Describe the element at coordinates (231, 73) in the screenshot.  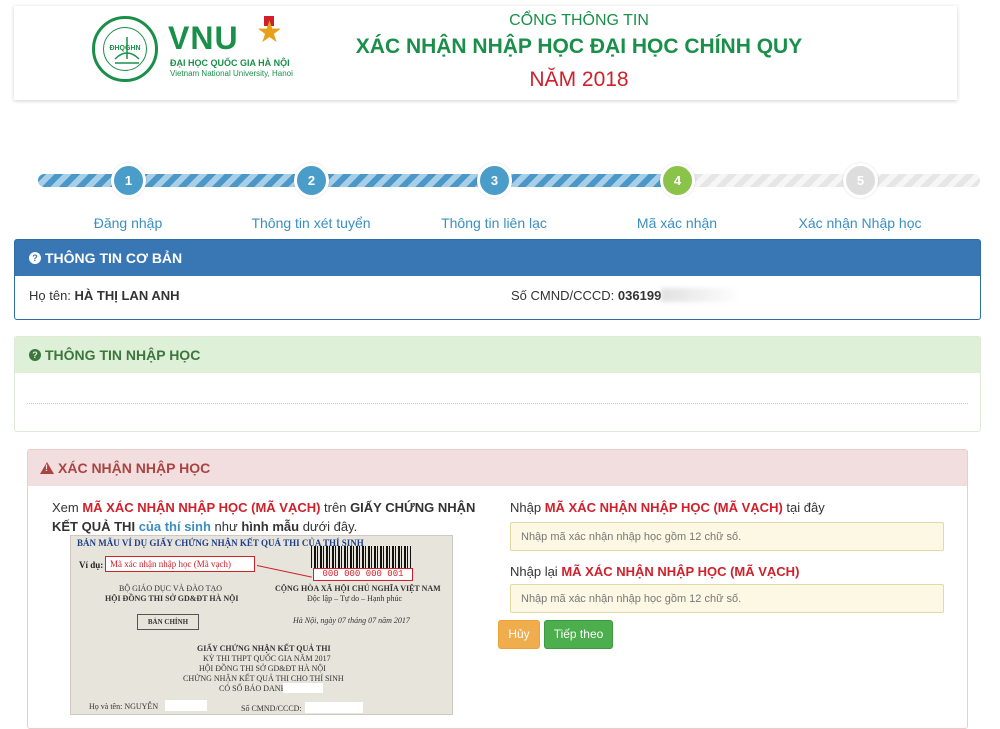
I see `brand-subtitle-en: Vietnam National University, Hanoi` at that location.